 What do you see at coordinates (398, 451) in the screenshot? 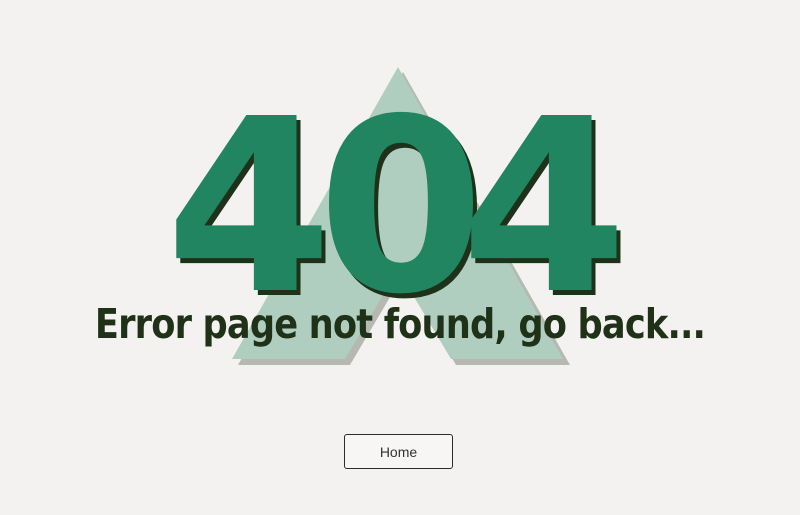
I see `home-button: Home` at bounding box center [398, 451].